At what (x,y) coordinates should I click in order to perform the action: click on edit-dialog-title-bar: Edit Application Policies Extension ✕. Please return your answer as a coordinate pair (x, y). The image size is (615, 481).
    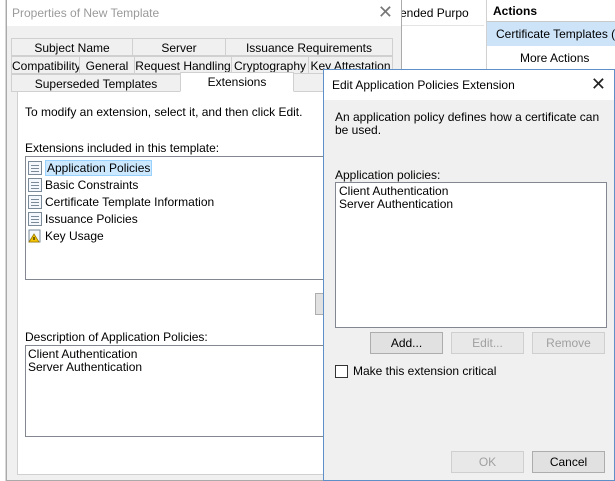
    Looking at the image, I should click on (469, 85).